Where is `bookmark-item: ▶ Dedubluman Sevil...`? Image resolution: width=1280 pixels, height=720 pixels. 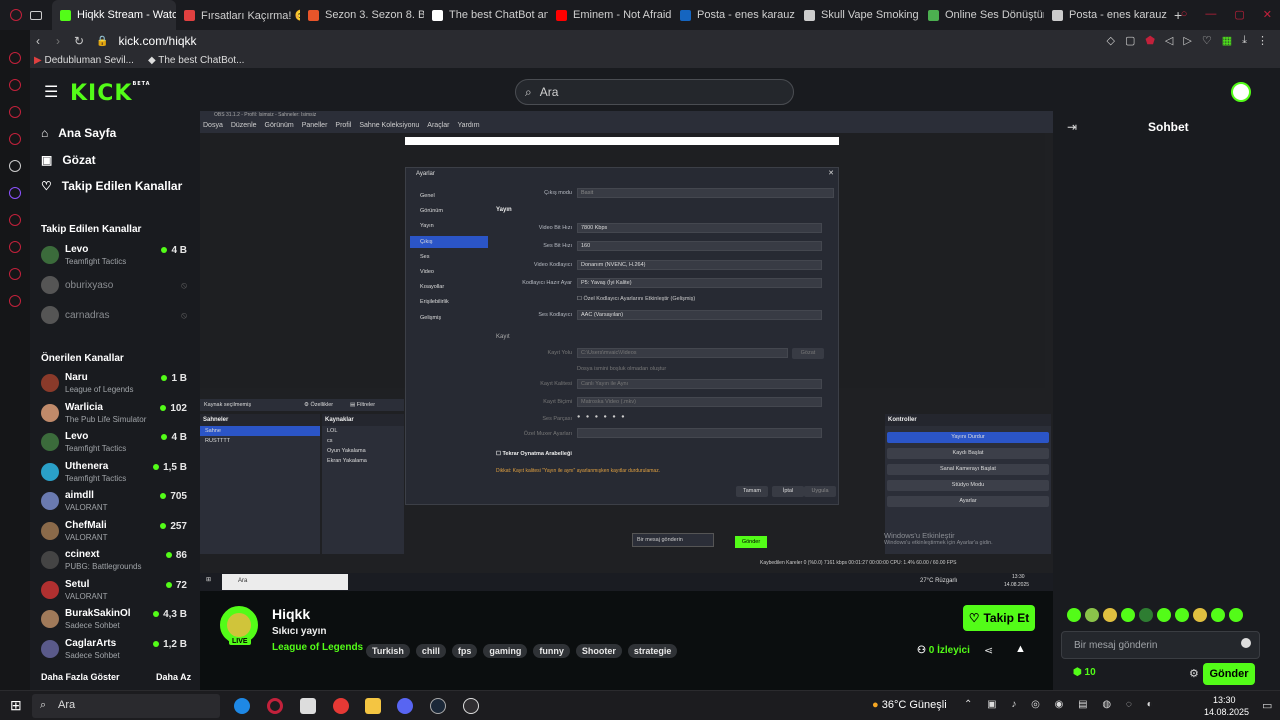
bookmark-item: ▶ Dedubluman Sevil... is located at coordinates (84, 60).